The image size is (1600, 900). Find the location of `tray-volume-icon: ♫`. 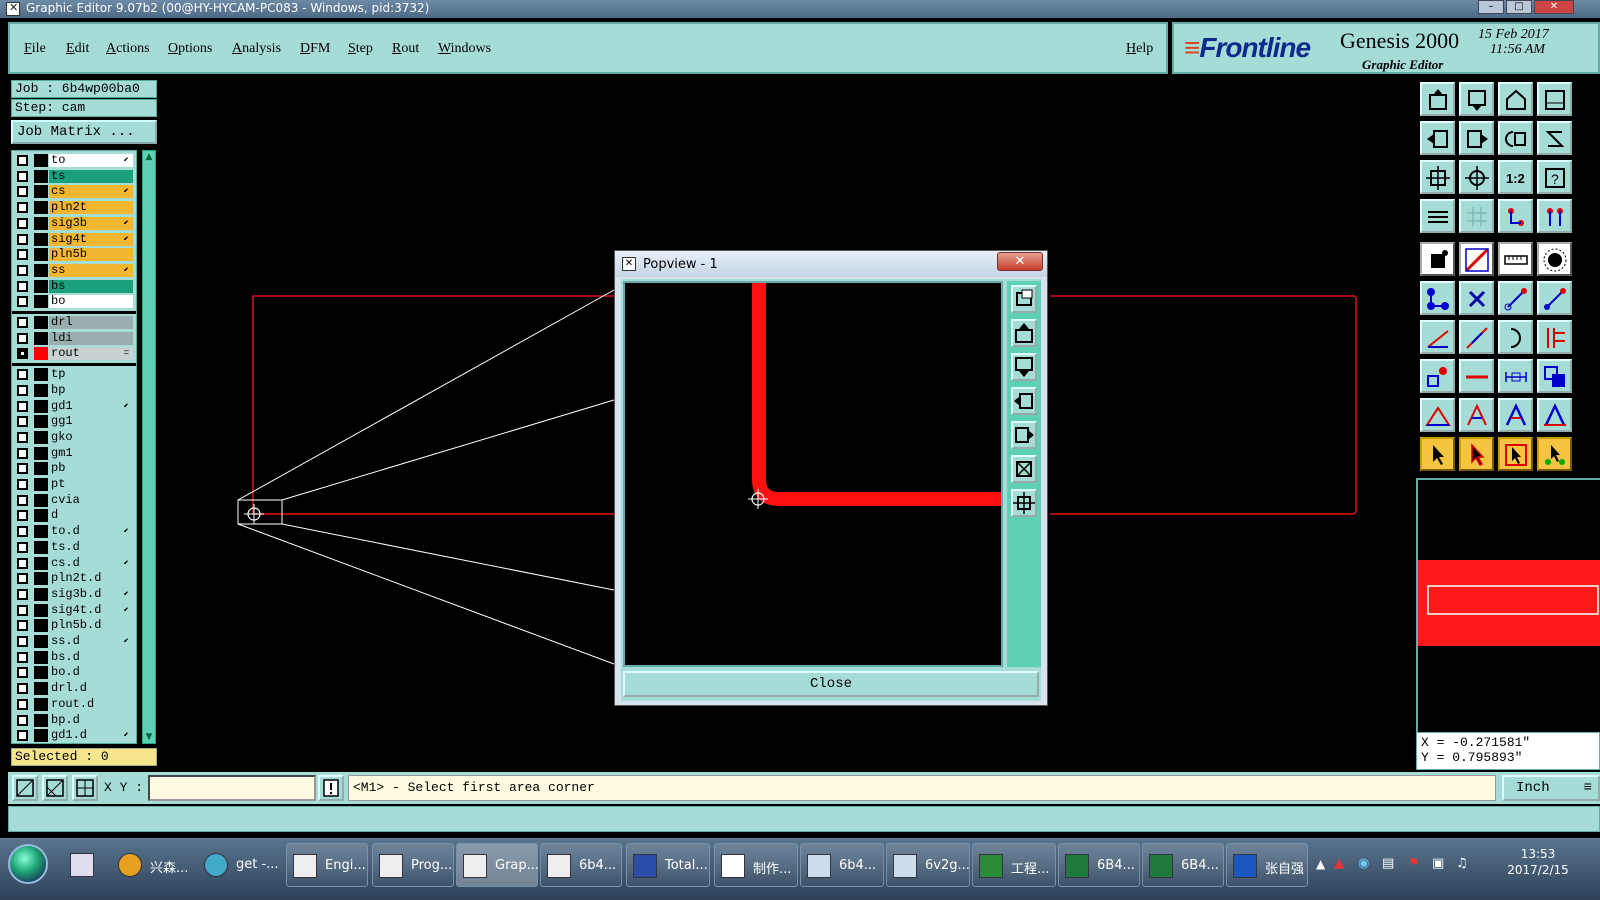

tray-volume-icon: ♫ is located at coordinates (1462, 863).